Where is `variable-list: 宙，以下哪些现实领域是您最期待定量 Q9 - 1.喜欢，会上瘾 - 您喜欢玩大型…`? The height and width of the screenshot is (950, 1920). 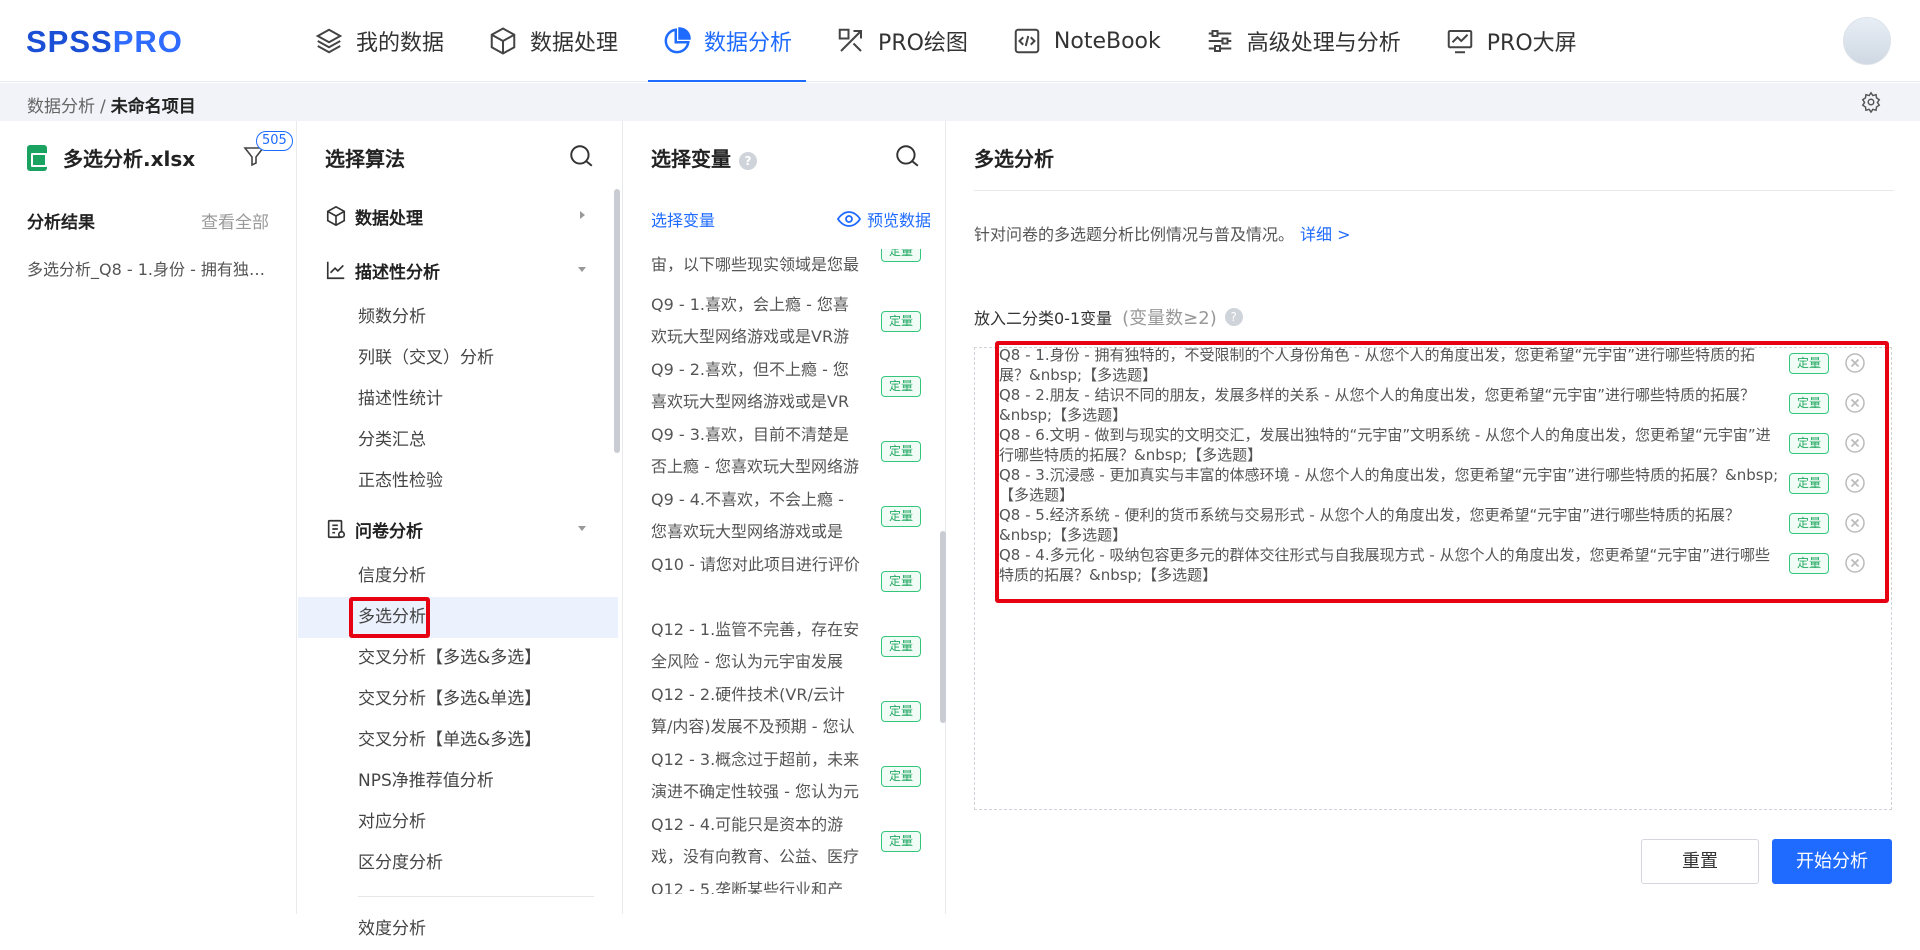 variable-list: 宙，以下哪些现实领域是您最期待定量 Q9 - 1.喜欢，会上瘾 - 您喜欢玩大型… is located at coordinates (786, 571).